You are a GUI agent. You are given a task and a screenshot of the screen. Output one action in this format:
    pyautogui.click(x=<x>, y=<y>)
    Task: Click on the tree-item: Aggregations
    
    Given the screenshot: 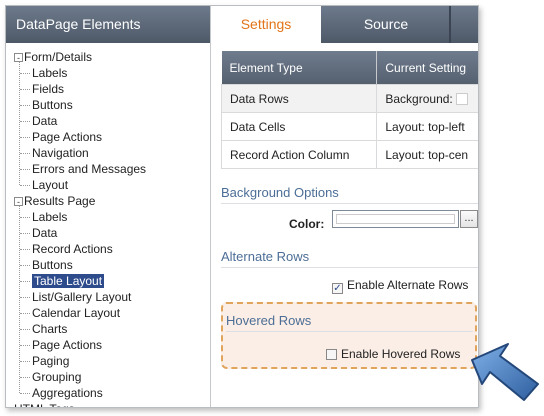 What is the action you would take?
    pyautogui.click(x=67, y=393)
    